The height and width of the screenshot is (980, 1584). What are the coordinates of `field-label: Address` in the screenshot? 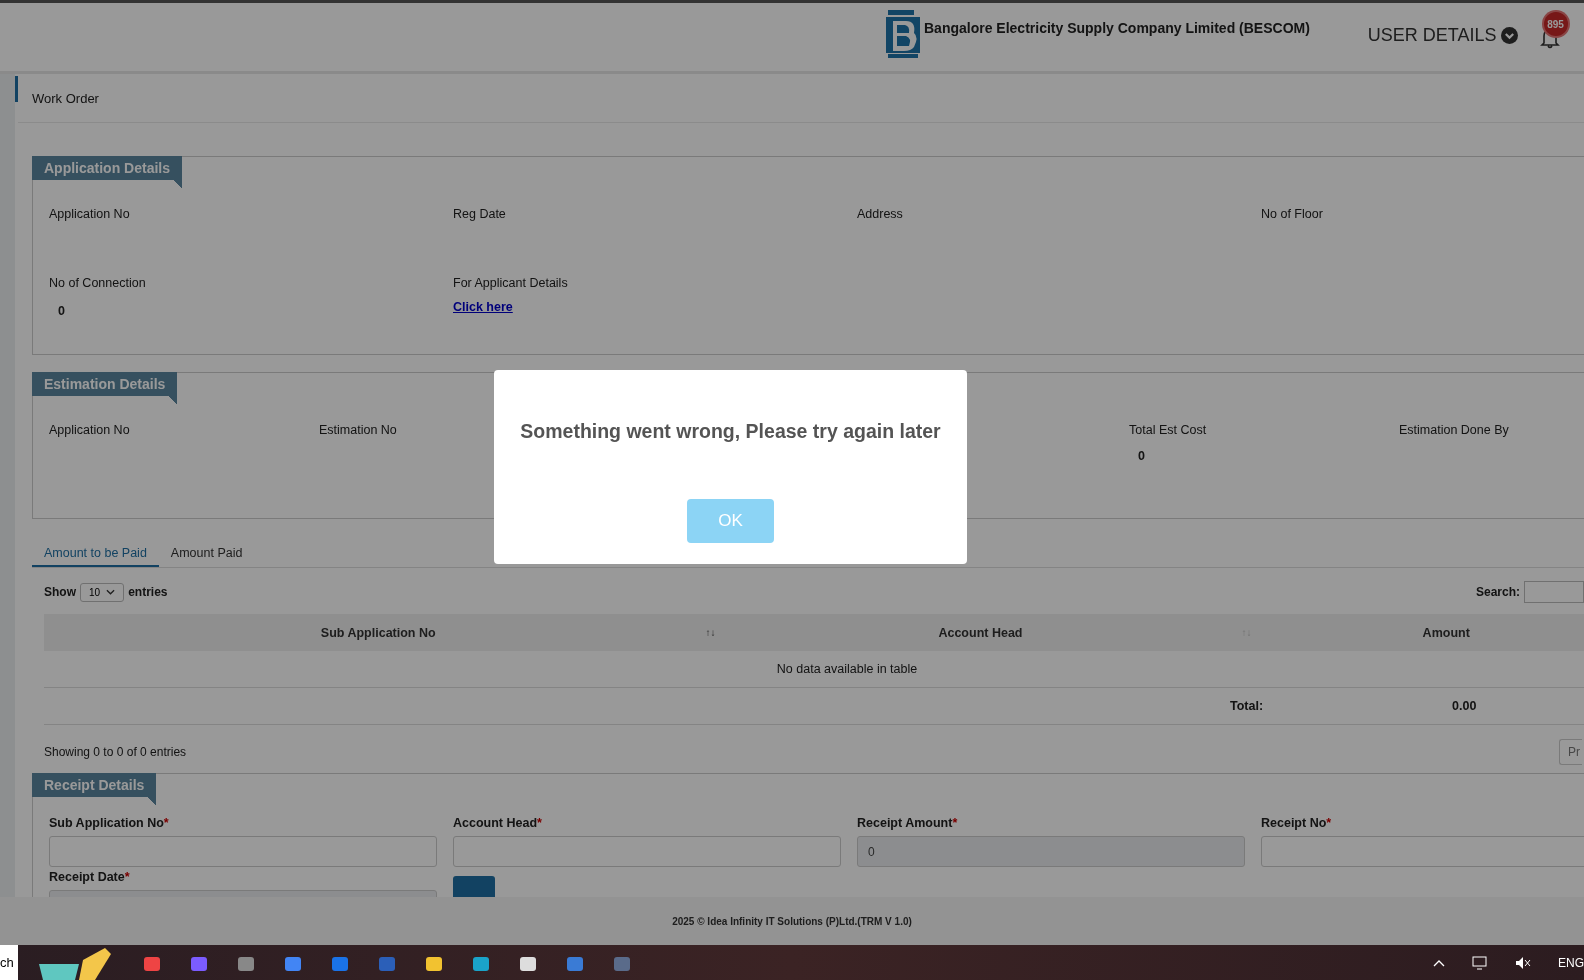 It's located at (880, 214).